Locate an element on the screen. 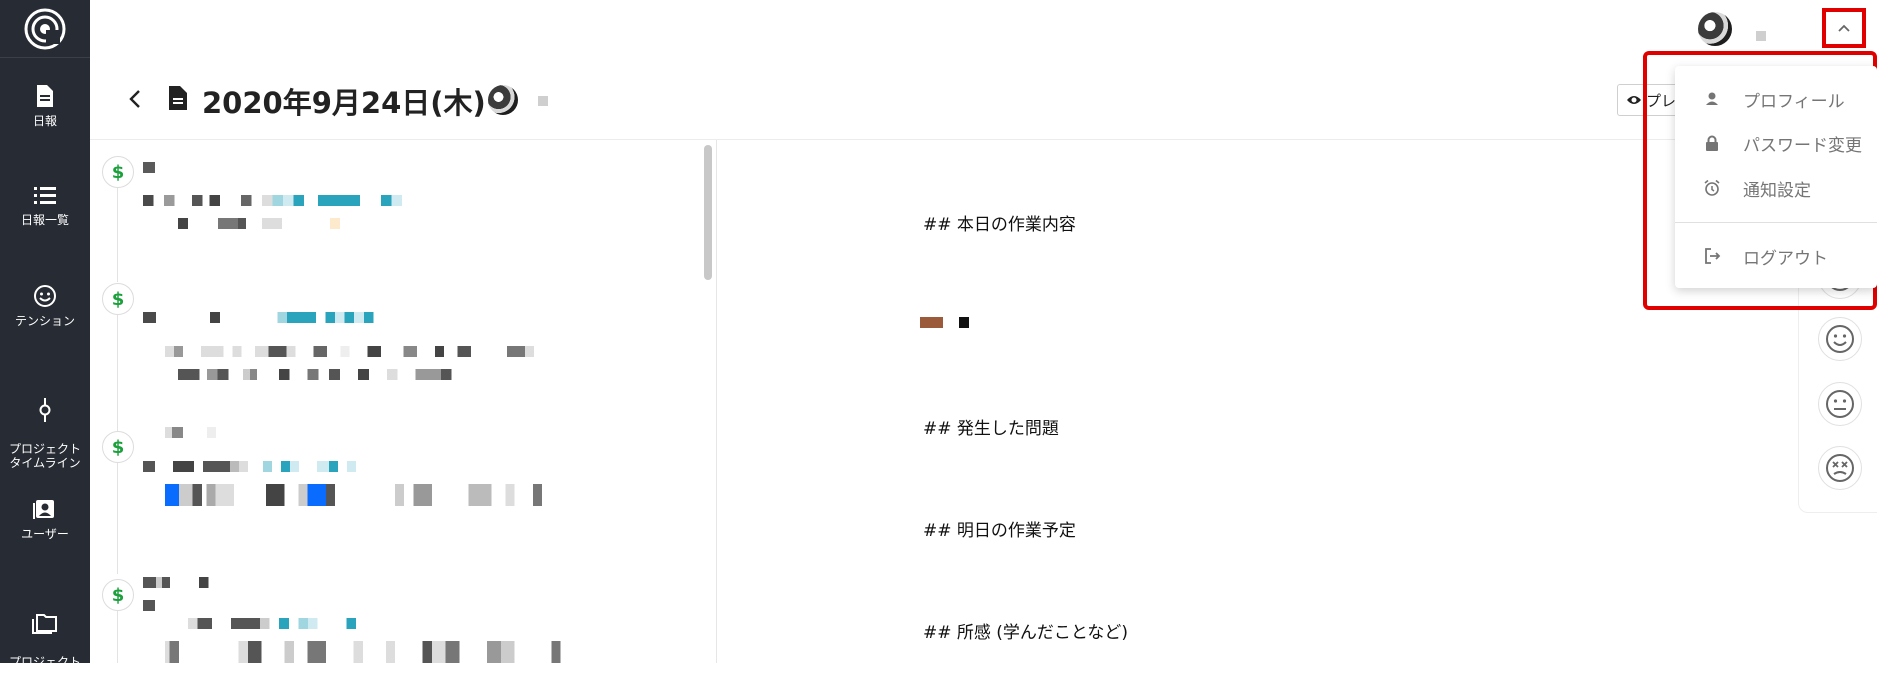 The width and height of the screenshot is (1877, 683). tension-option-neutral is located at coordinates (1840, 404).